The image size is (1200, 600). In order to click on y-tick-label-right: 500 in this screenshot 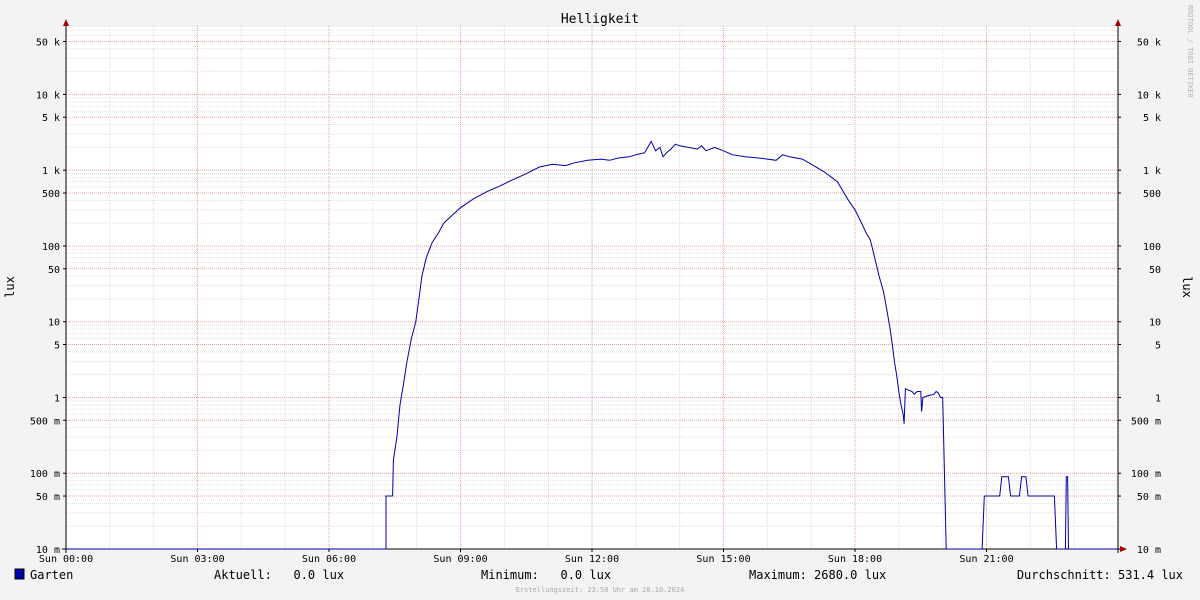, I will do `click(1152, 194)`.